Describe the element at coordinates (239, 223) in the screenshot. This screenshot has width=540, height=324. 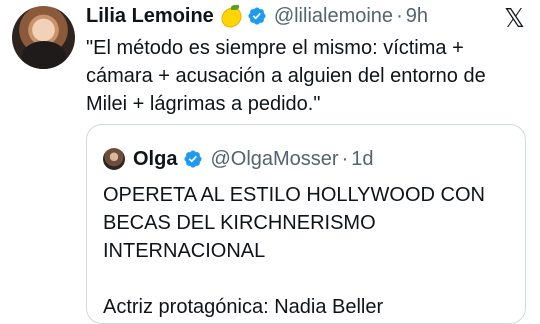
I see `quoted-text-line: BECAS DEL KIRCHNERISMO` at that location.